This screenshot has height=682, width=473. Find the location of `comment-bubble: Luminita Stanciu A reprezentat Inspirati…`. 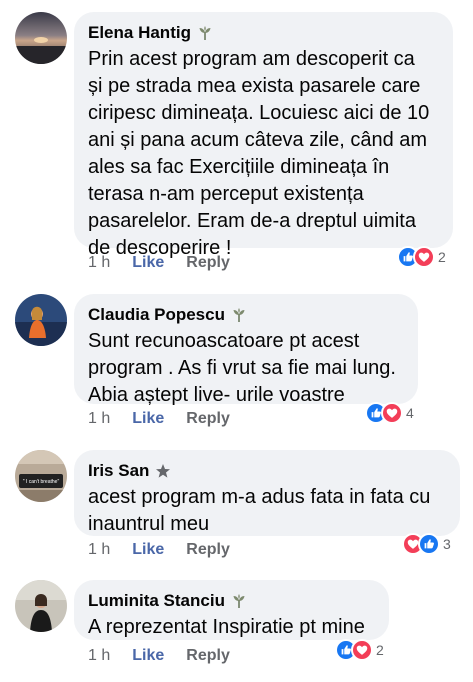

comment-bubble: Luminita Stanciu A reprezentat Inspirati… is located at coordinates (231, 610).